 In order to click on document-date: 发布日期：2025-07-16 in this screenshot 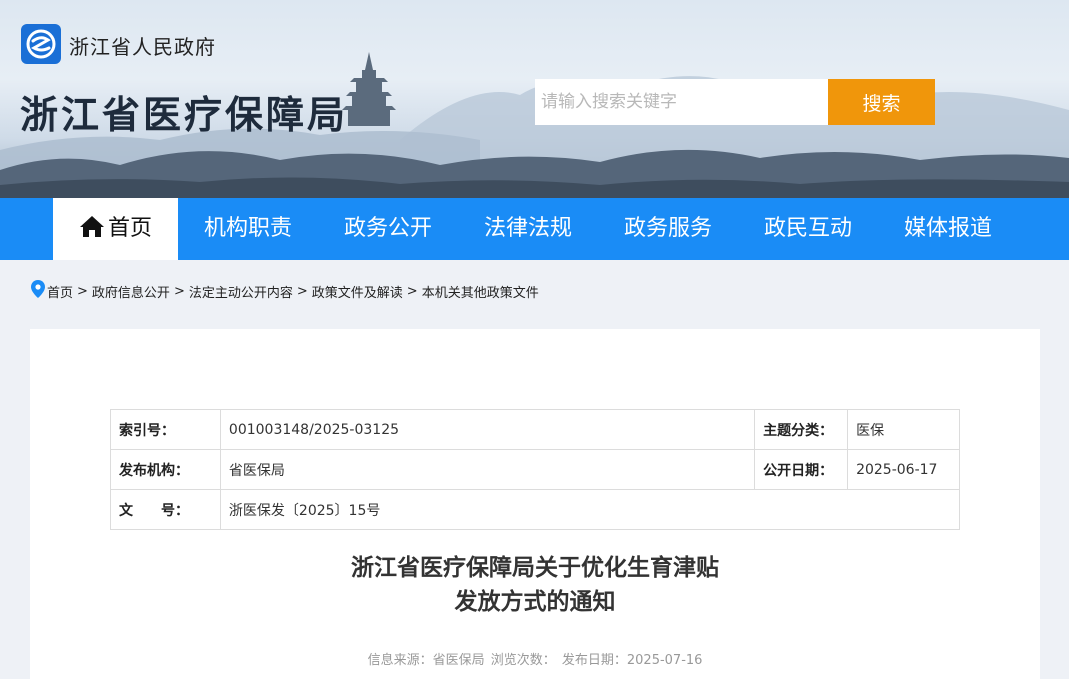, I will do `click(632, 660)`.